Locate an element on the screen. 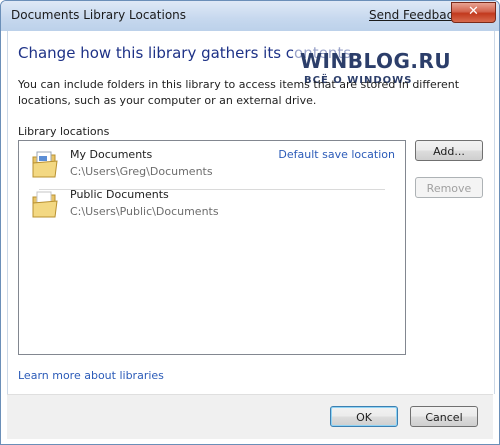  ok-button: OK is located at coordinates (364, 416).